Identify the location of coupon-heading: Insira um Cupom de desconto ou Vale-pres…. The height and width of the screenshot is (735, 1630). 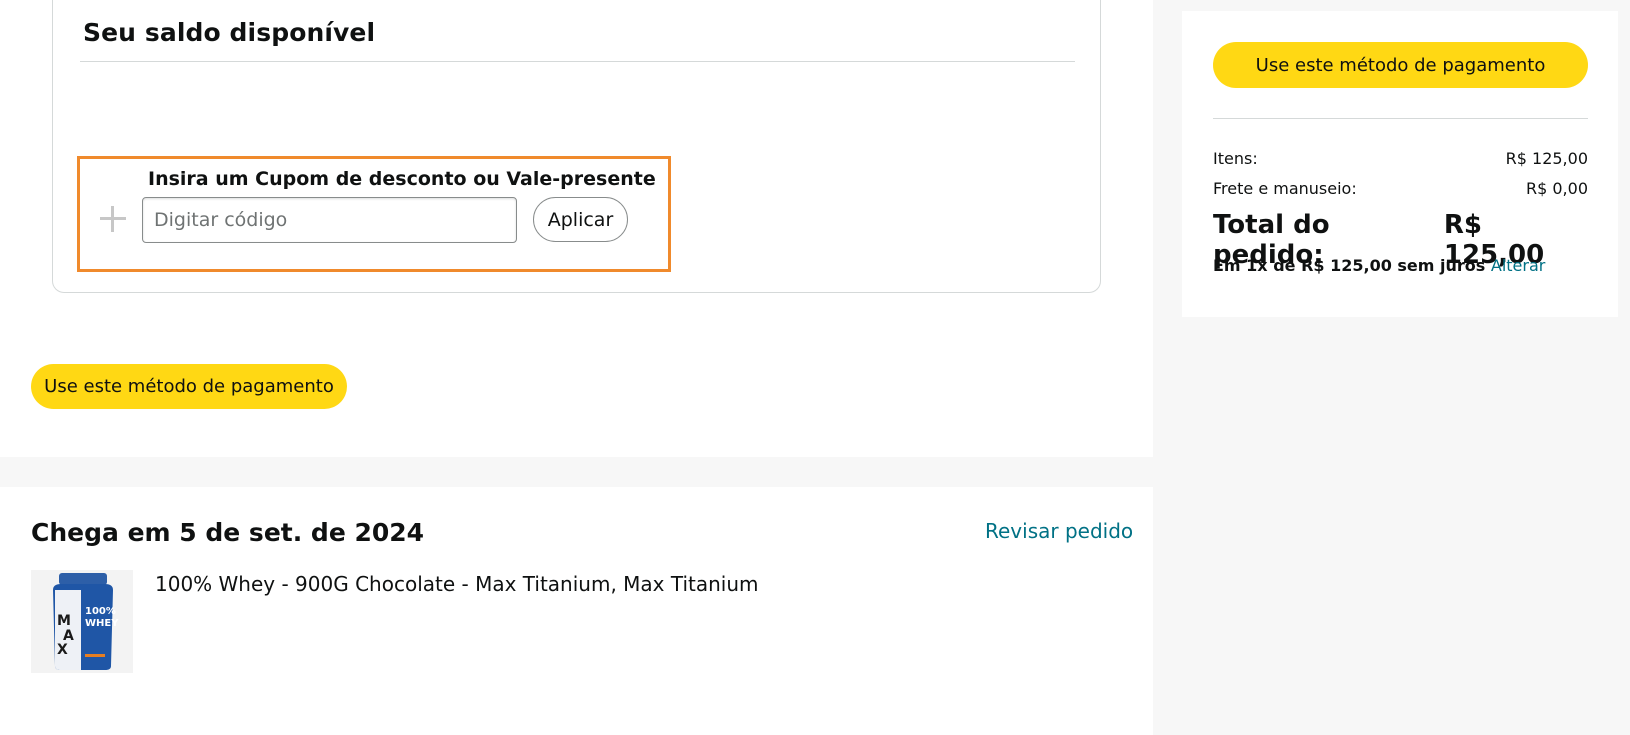
(402, 179).